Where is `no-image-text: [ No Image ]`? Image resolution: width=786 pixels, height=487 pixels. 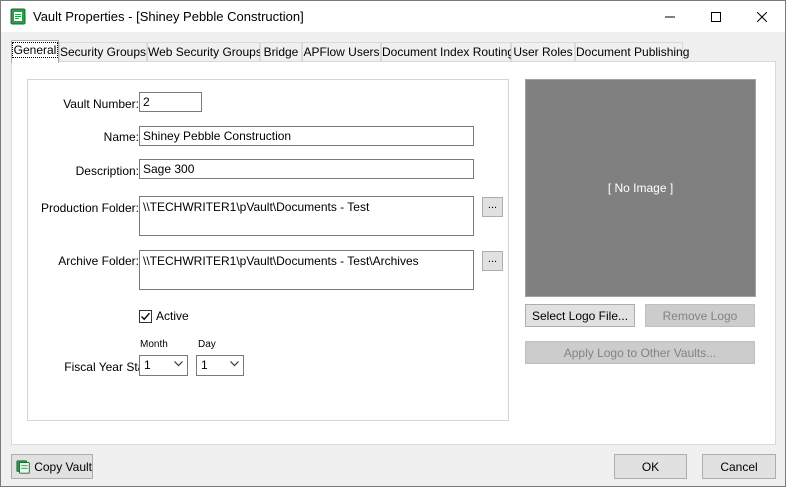
no-image-text: [ No Image ] is located at coordinates (640, 188).